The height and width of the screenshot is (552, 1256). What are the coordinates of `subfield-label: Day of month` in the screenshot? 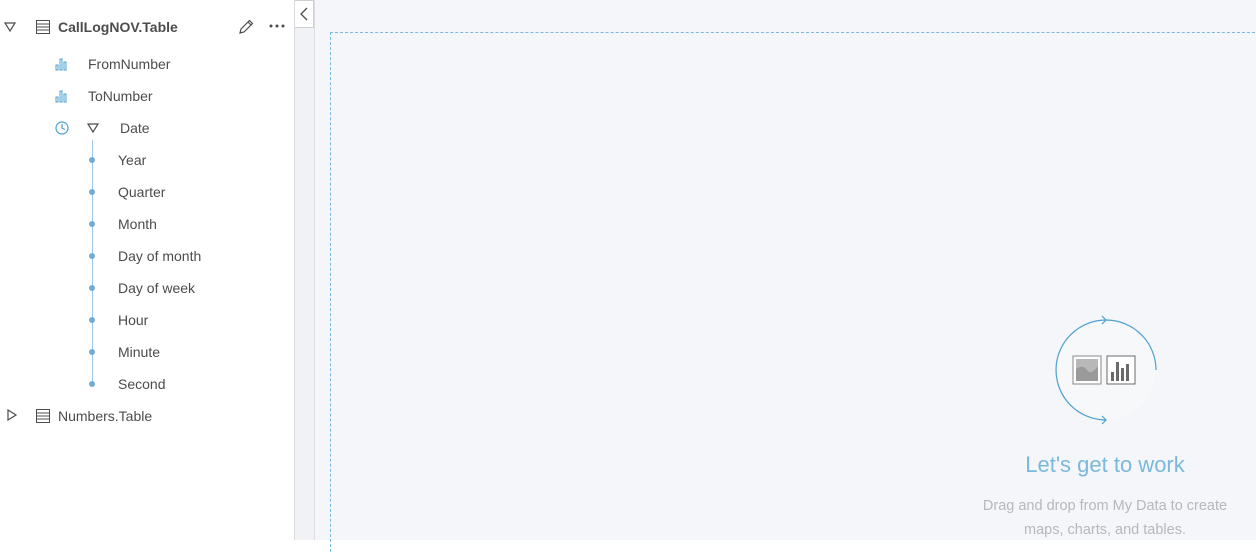 It's located at (159, 256).